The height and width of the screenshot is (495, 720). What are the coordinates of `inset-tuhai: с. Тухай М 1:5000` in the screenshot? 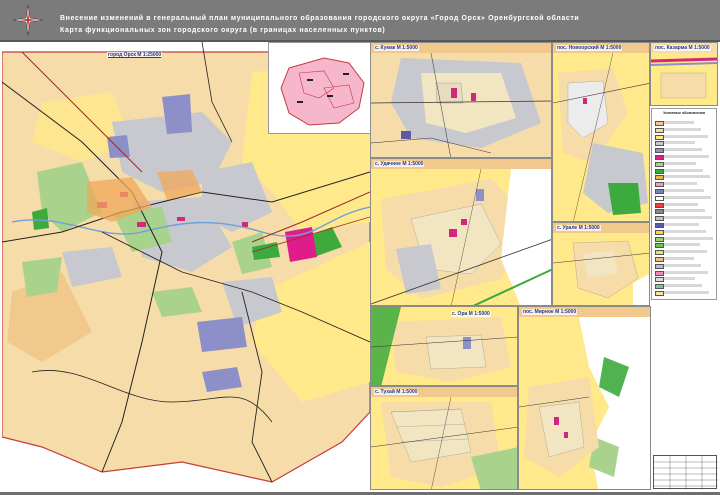 It's located at (444, 438).